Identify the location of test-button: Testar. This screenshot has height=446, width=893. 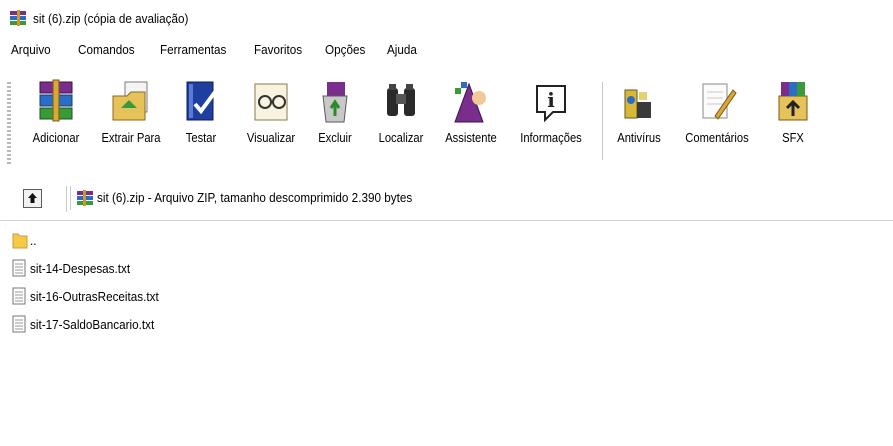
(201, 123).